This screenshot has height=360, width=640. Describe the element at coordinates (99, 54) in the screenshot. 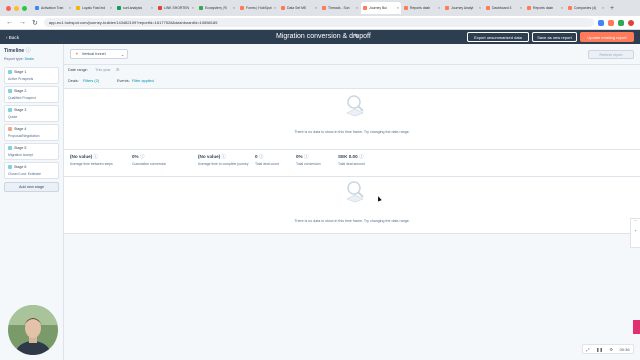

I see `funnel-type-select: ▼ Vertical funnel ⌄` at that location.